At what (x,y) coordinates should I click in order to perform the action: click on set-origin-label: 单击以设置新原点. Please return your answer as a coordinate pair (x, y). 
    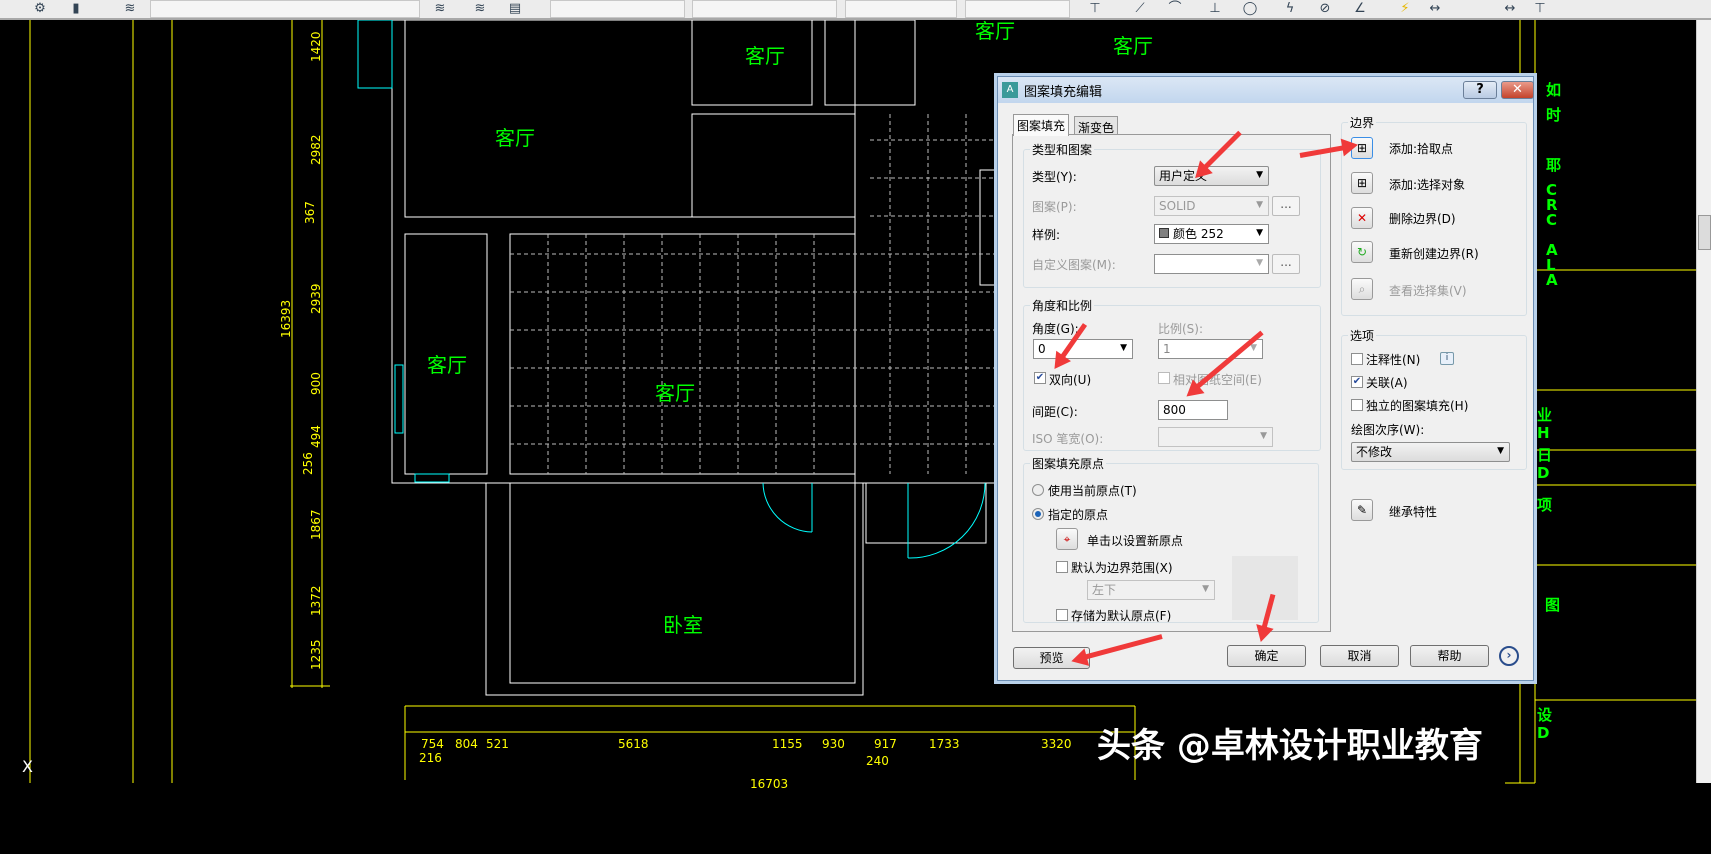
    Looking at the image, I should click on (1135, 541).